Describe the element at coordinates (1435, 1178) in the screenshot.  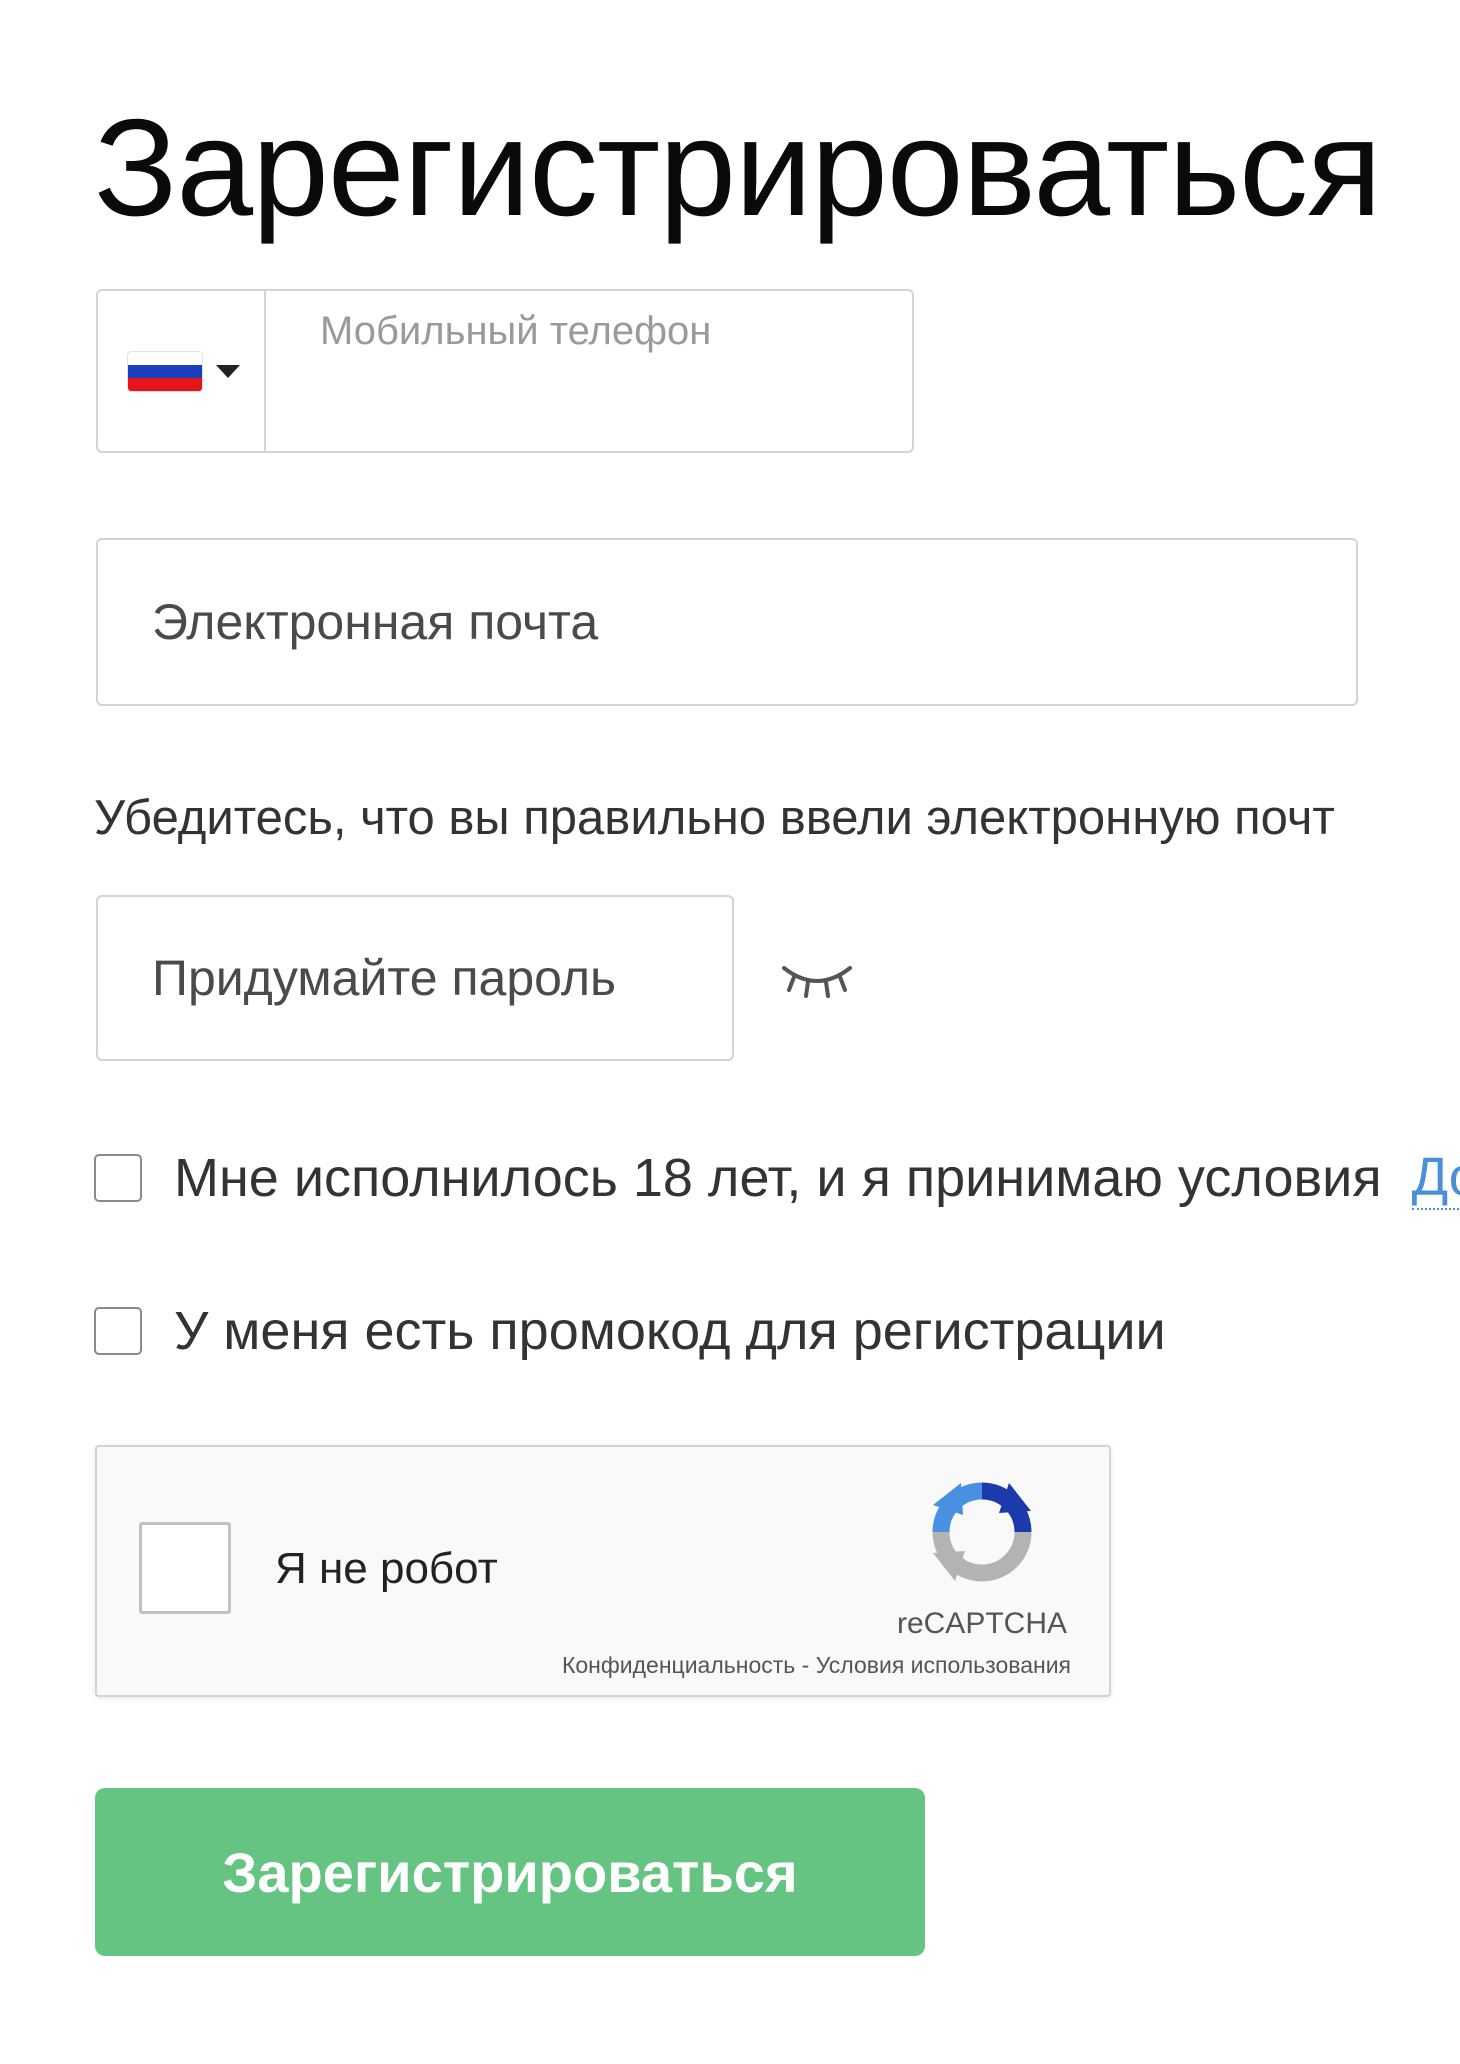
I see `terms-link: До` at that location.